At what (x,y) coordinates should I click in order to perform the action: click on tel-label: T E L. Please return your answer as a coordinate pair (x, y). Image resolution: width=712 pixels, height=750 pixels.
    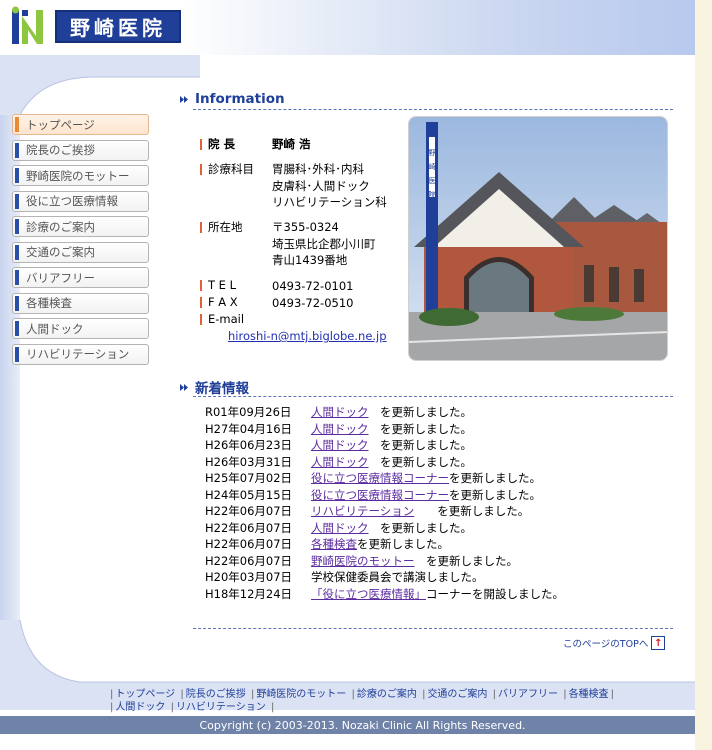
    Looking at the image, I should click on (218, 285).